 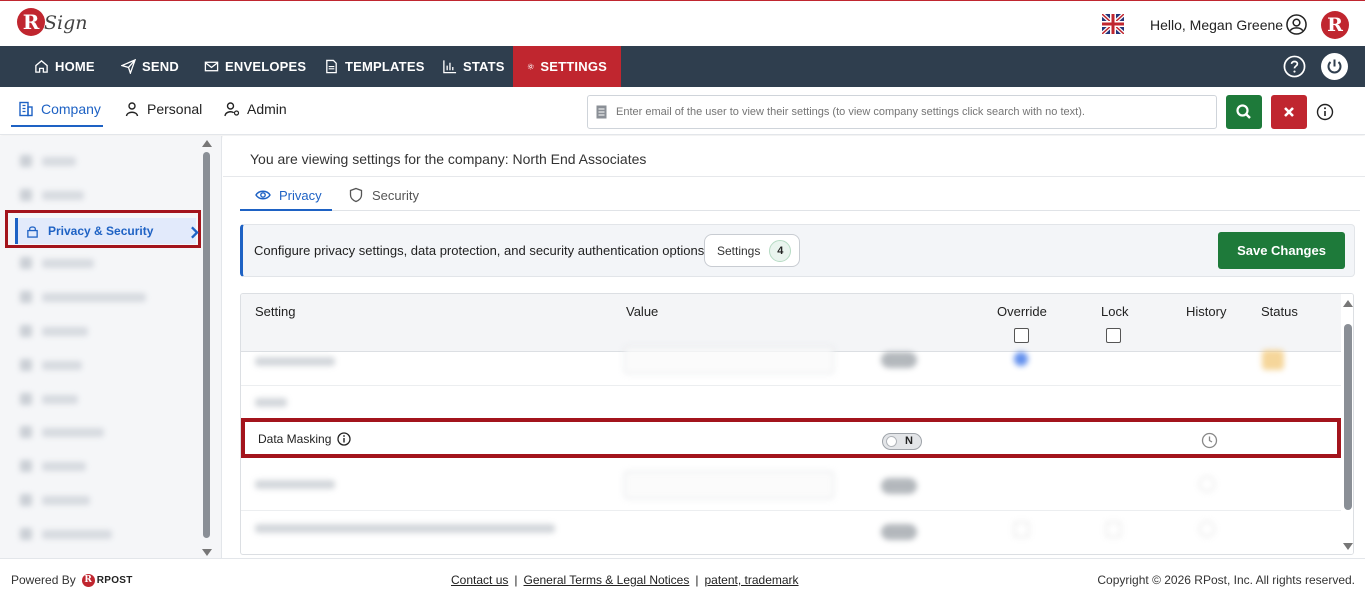 What do you see at coordinates (479, 580) in the screenshot?
I see `contact-link: Contact us` at bounding box center [479, 580].